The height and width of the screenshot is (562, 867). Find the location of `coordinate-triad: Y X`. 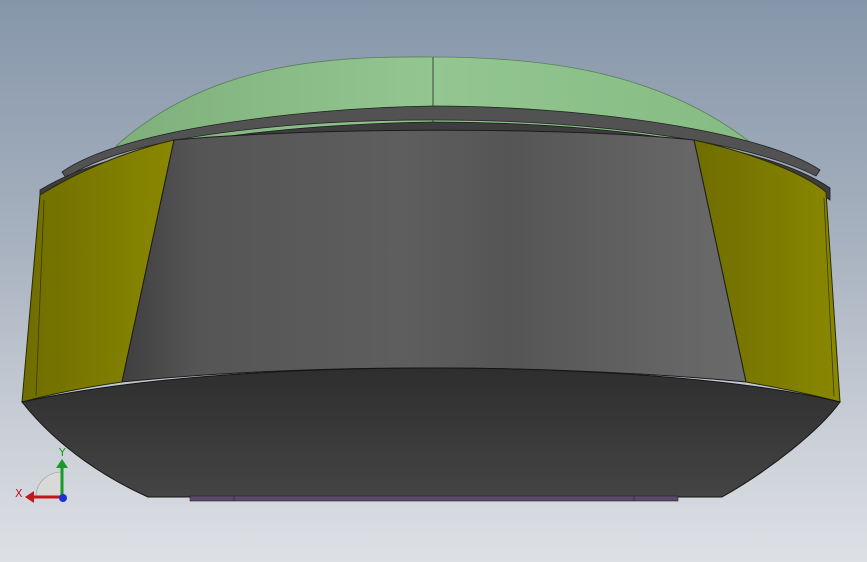

coordinate-triad: Y X is located at coordinates (41, 474).